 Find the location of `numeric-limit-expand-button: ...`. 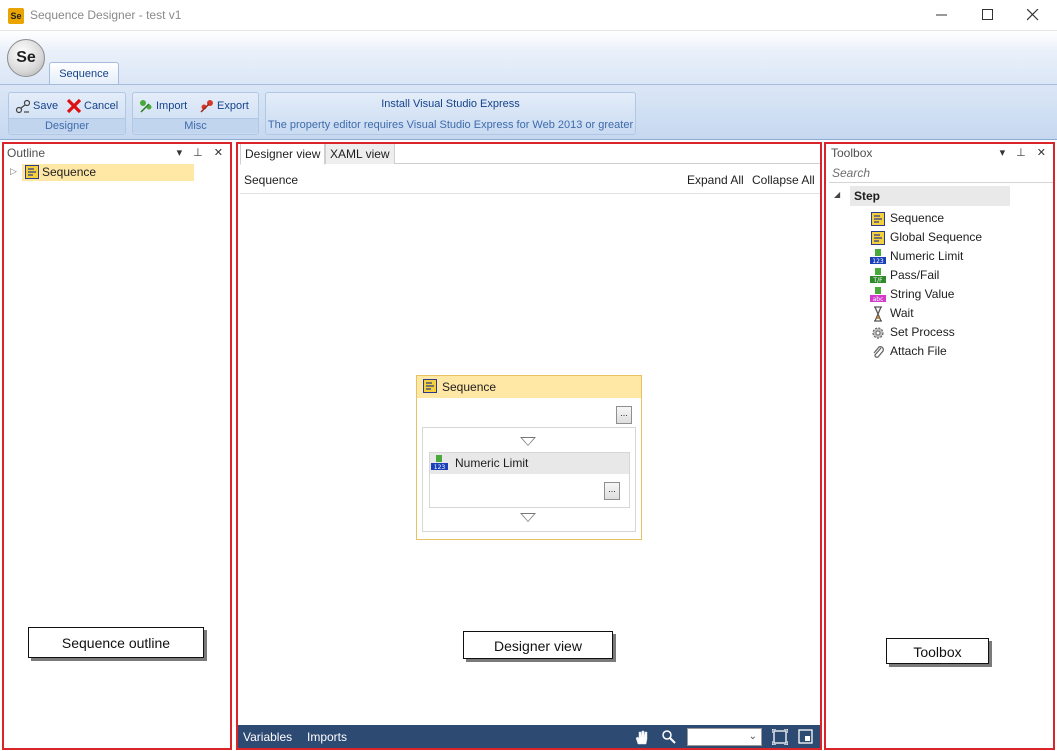

numeric-limit-expand-button: ... is located at coordinates (612, 491).